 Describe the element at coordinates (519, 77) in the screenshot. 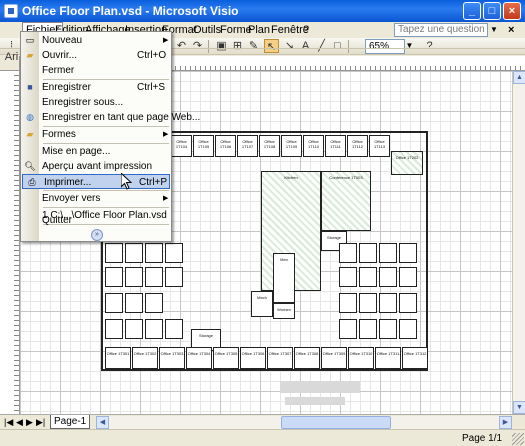

I see `scroll-up-icon: ▲` at that location.